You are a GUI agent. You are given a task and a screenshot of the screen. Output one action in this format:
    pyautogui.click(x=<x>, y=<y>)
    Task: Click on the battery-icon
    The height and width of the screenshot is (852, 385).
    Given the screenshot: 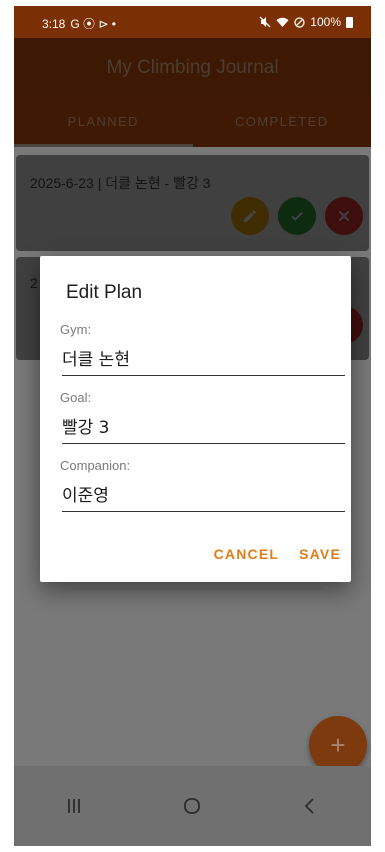 What is the action you would take?
    pyautogui.click(x=349, y=22)
    